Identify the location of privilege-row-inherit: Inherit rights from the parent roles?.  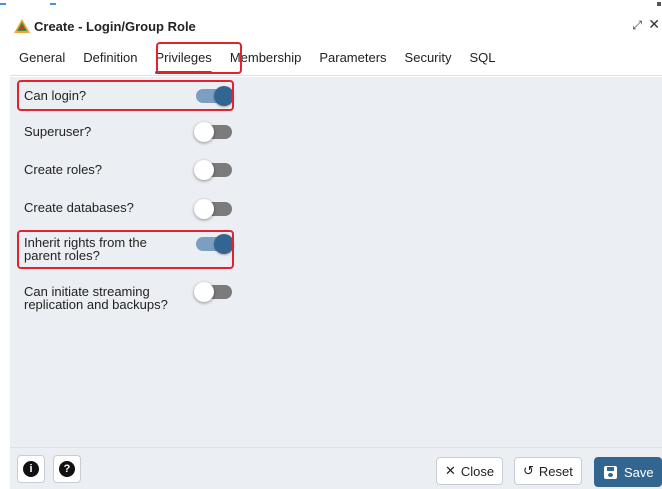
(129, 248).